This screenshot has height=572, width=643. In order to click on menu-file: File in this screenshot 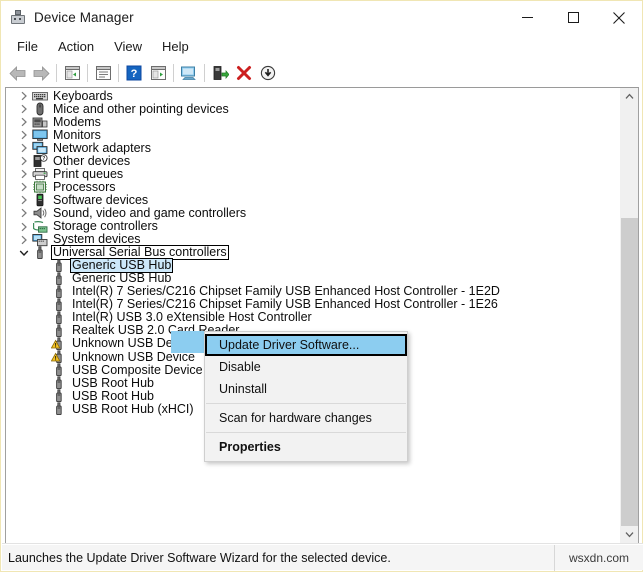, I will do `click(27, 46)`.